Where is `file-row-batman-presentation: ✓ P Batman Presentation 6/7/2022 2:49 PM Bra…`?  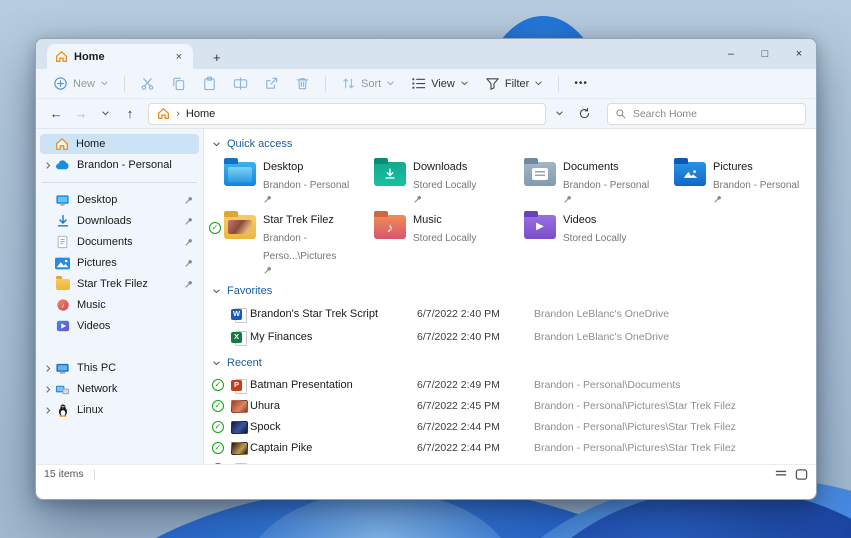 file-row-batman-presentation: ✓ P Batman Presentation 6/7/2022 2:49 PM Bra… is located at coordinates (514, 385).